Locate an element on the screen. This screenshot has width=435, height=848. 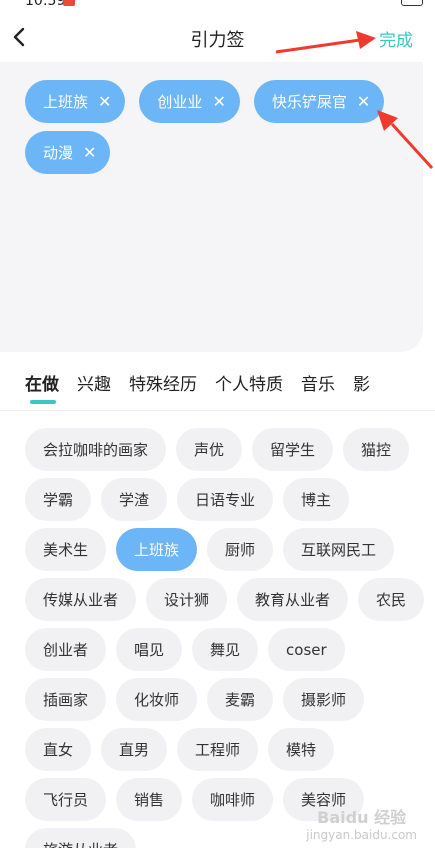
tag-chip: 唱见 is located at coordinates (149, 649).